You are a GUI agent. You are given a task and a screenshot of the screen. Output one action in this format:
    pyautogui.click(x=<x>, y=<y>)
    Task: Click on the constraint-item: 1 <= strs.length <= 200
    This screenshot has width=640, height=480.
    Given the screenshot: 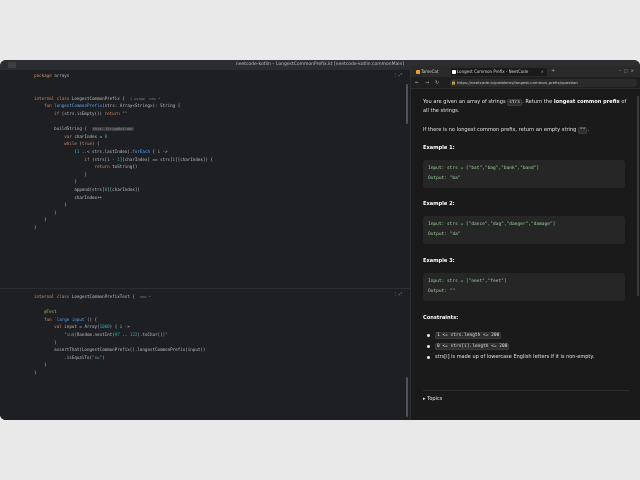 What is the action you would take?
    pyautogui.click(x=527, y=335)
    